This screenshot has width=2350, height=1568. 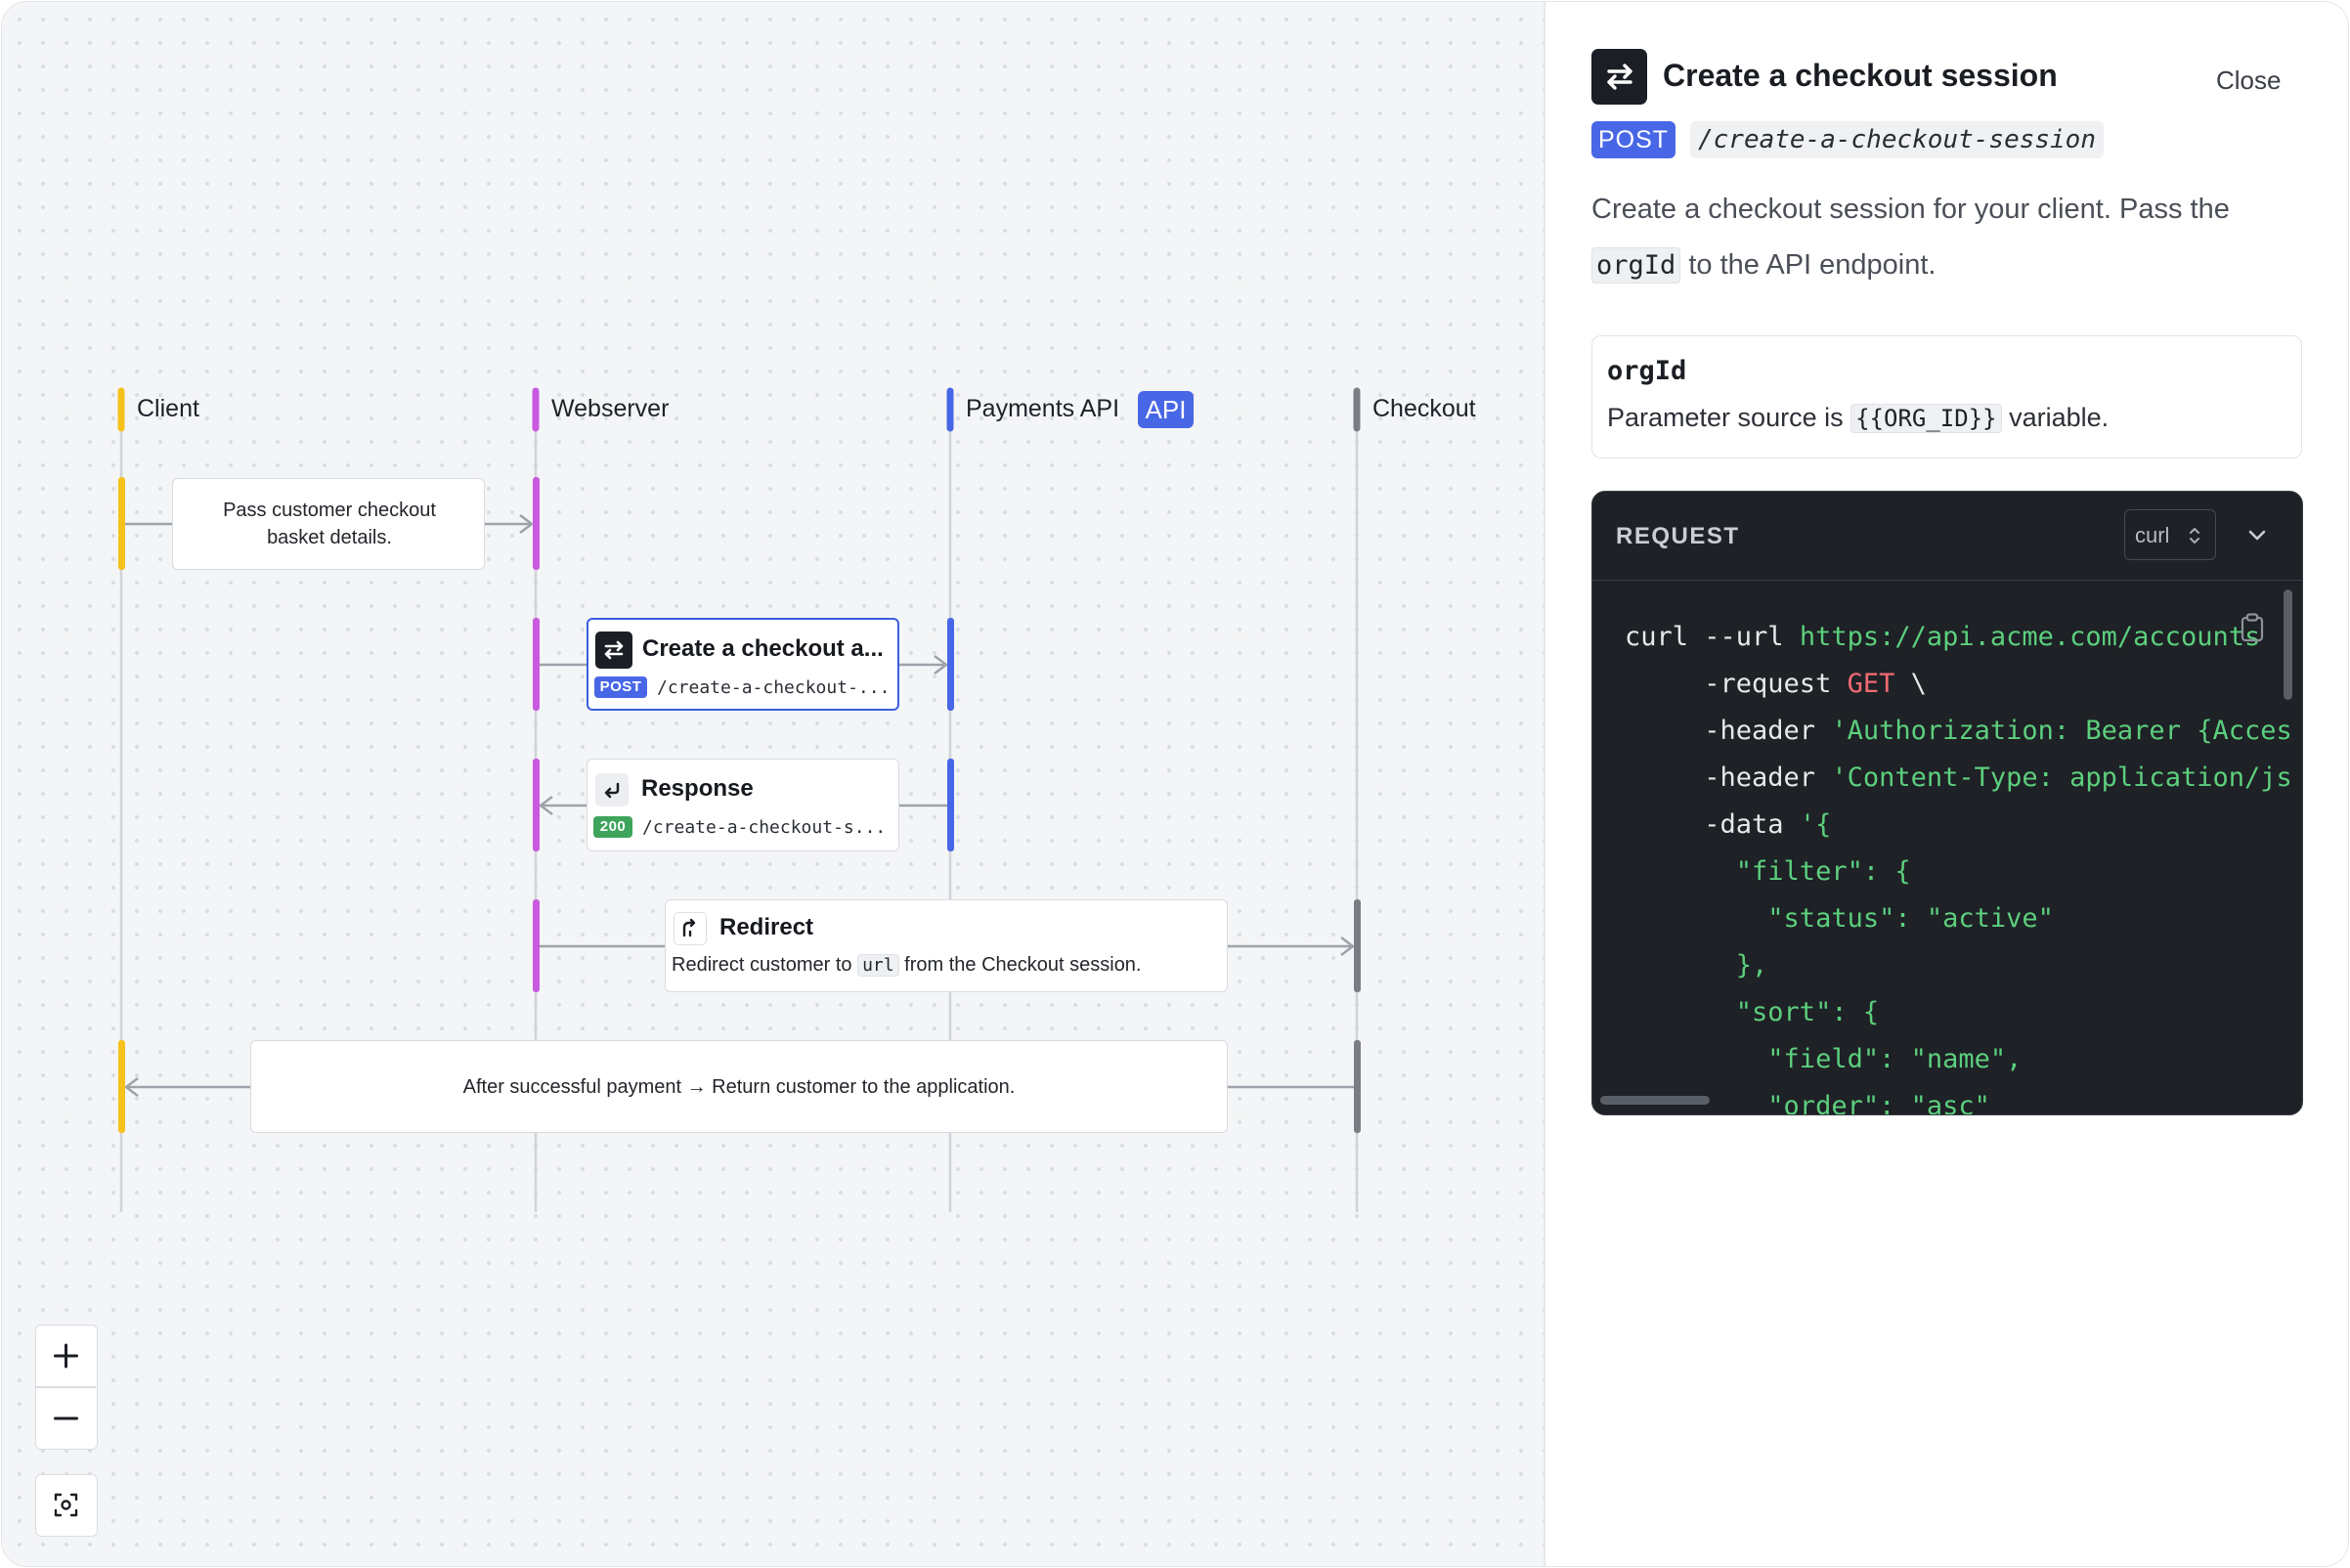 I want to click on request-heading: REQUEST, so click(x=1678, y=536).